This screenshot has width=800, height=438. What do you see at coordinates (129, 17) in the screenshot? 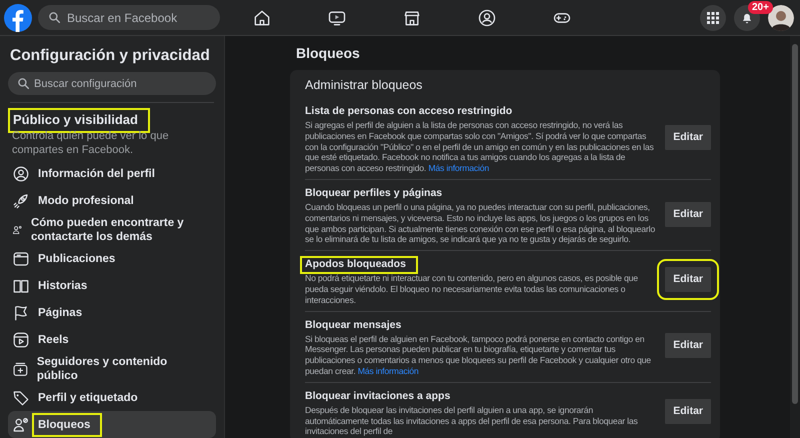
I see `search-field: Buscar en Facebook` at bounding box center [129, 17].